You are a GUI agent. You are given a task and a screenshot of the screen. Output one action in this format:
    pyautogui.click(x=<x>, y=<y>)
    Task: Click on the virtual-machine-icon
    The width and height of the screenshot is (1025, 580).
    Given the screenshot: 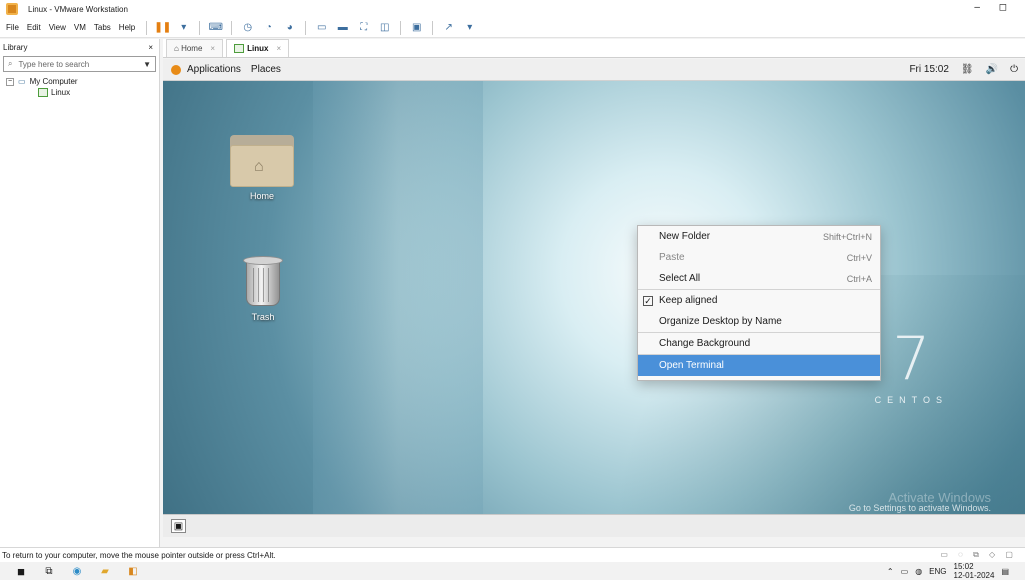 What is the action you would take?
    pyautogui.click(x=239, y=48)
    